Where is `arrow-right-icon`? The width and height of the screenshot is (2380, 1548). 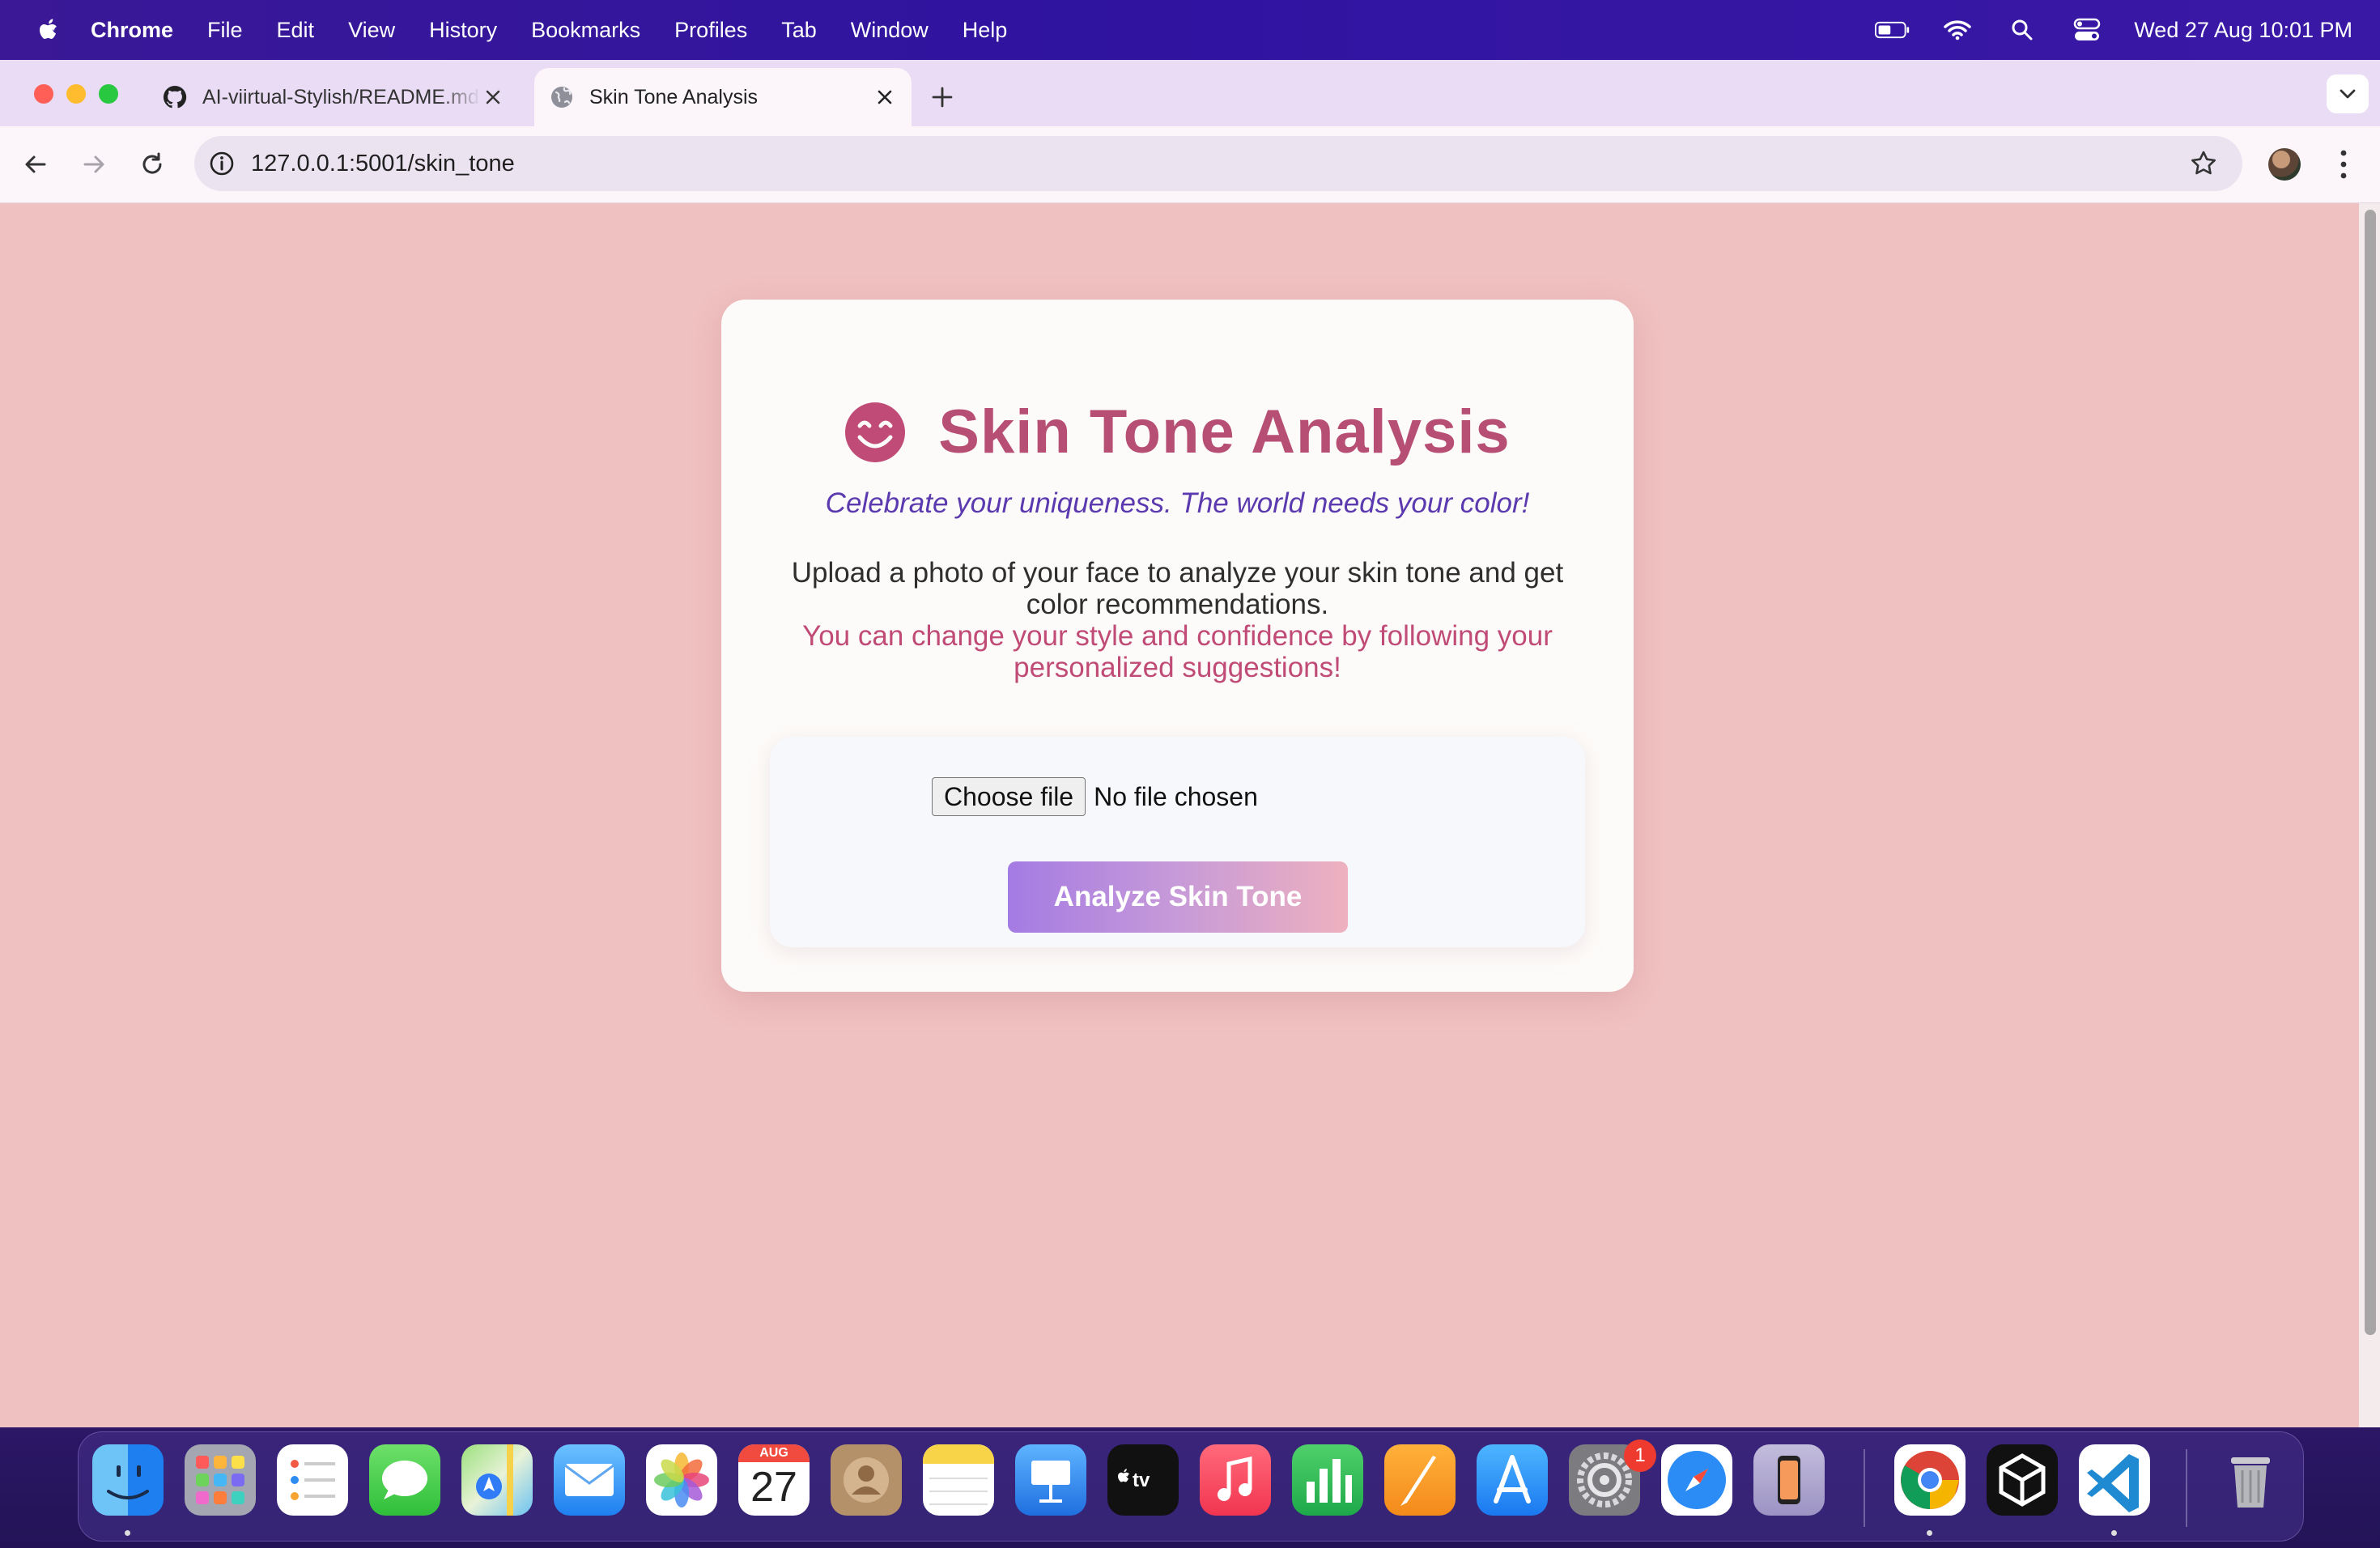 arrow-right-icon is located at coordinates (93, 164).